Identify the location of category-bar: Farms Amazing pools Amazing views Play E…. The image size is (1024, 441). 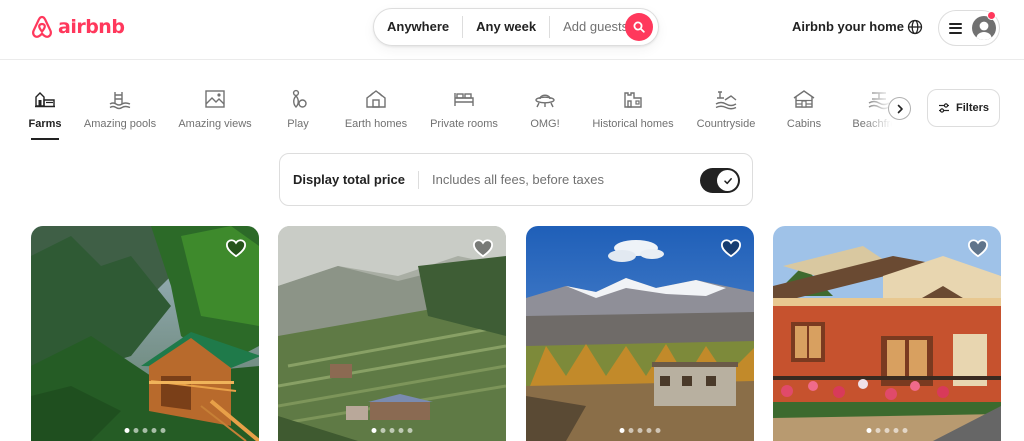
(453, 114).